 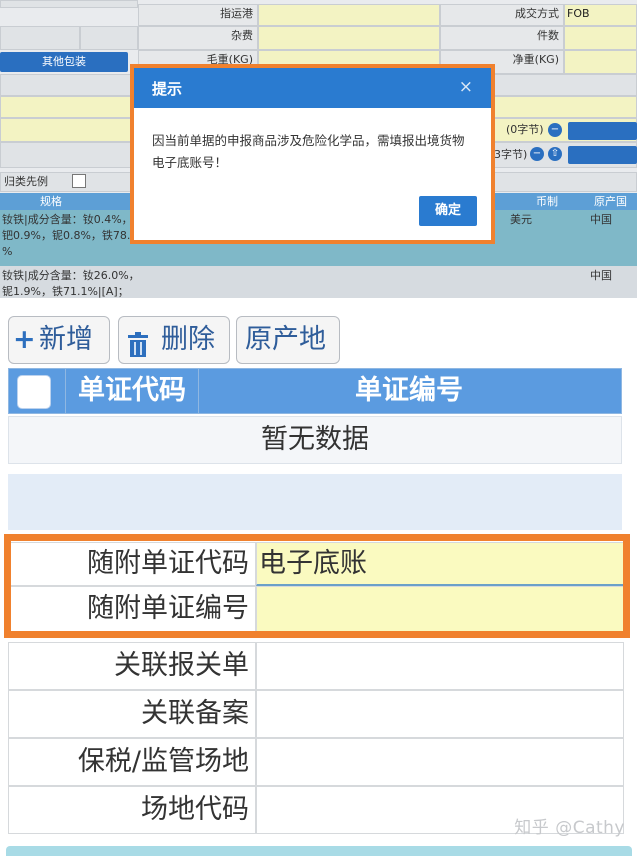 What do you see at coordinates (409, 391) in the screenshot?
I see `document-number-column-header: 单证编号` at bounding box center [409, 391].